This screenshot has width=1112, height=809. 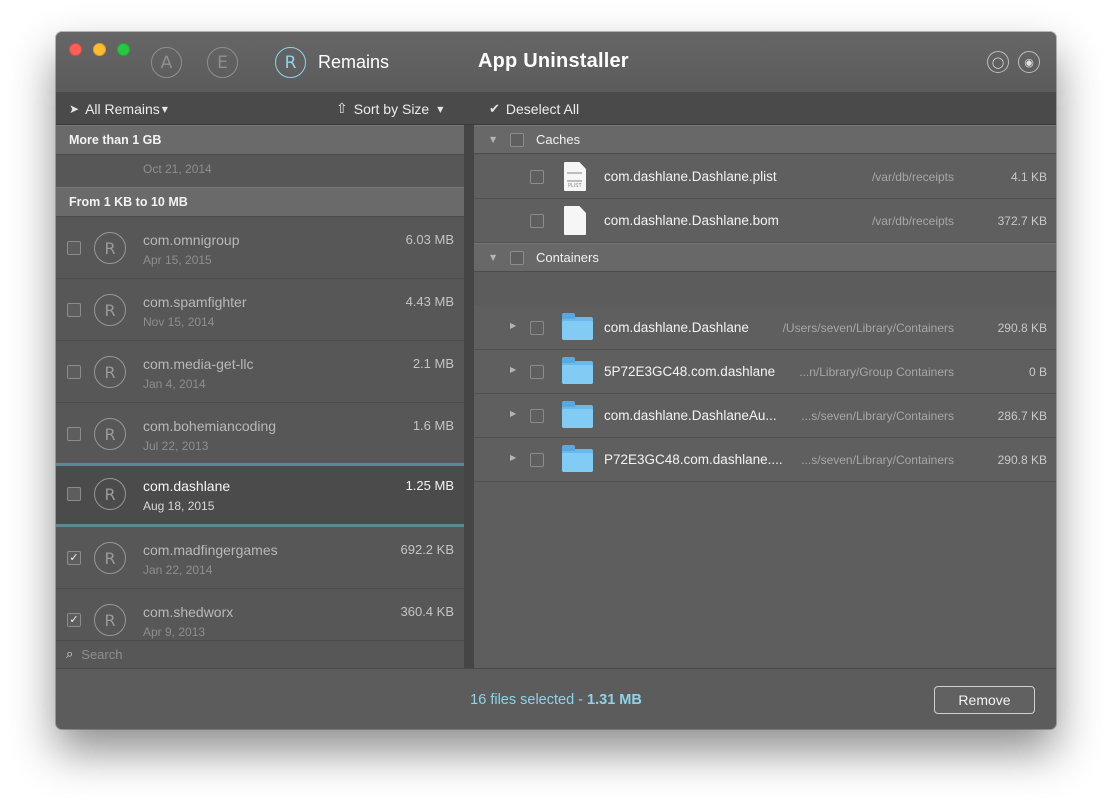 I want to click on rss-glyph: ◉, so click(x=1029, y=62).